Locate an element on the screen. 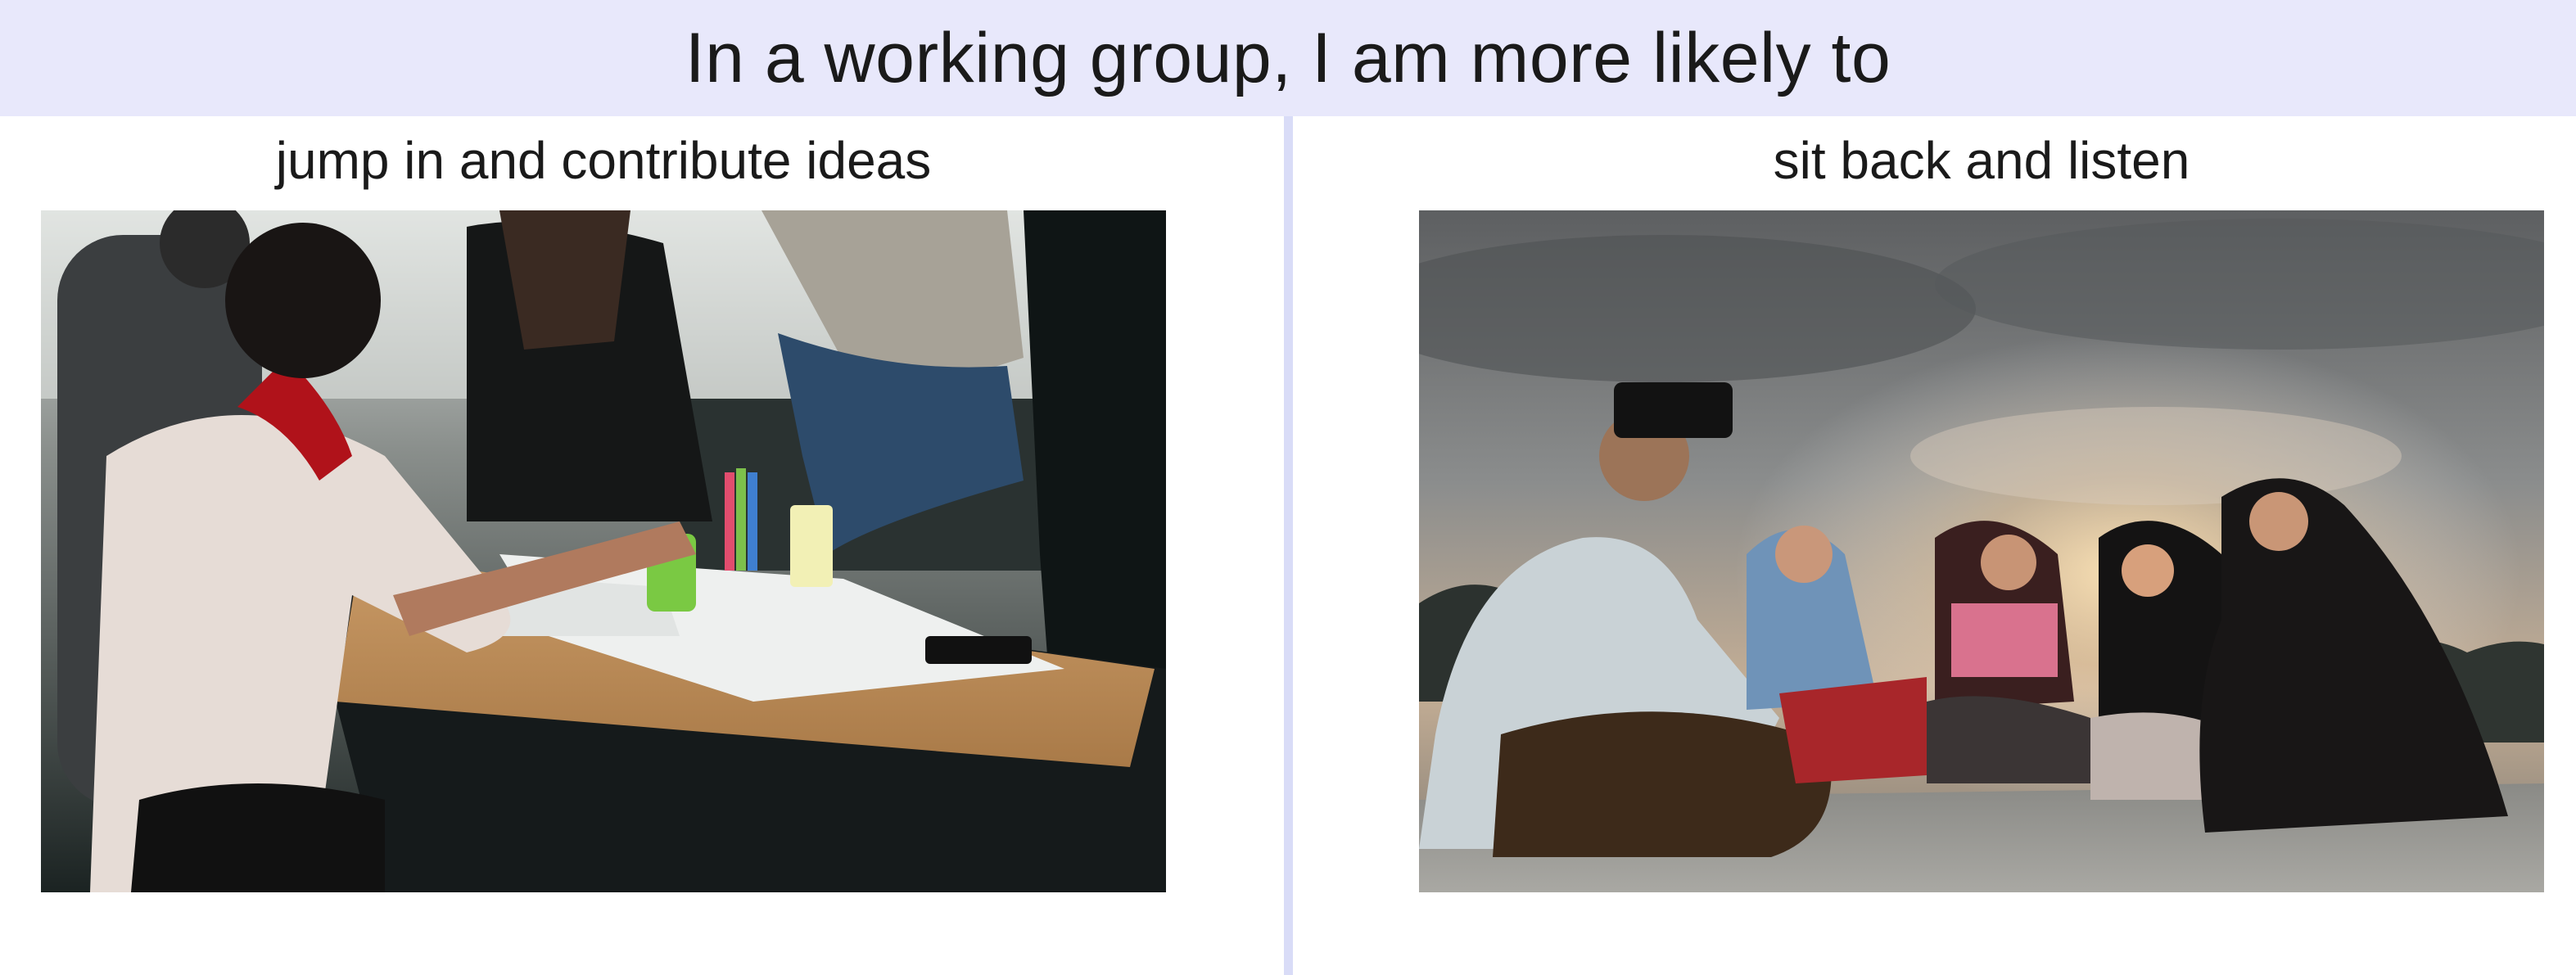 Image resolution: width=2576 pixels, height=975 pixels. slide-header: In a working group, I am more likely to is located at coordinates (1288, 58).